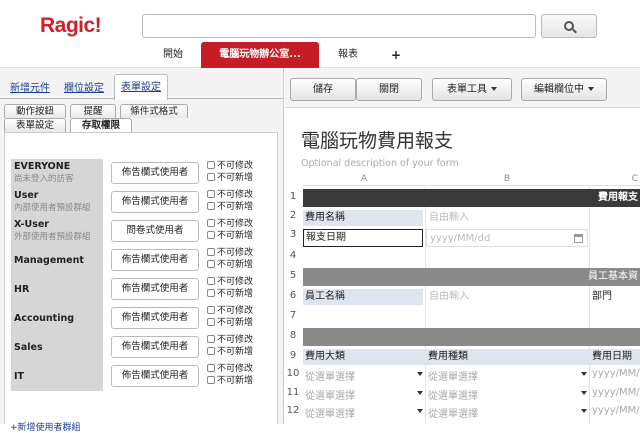 The height and width of the screenshot is (433, 640). What do you see at coordinates (615, 297) in the screenshot?
I see `label-department: 部門` at bounding box center [615, 297].